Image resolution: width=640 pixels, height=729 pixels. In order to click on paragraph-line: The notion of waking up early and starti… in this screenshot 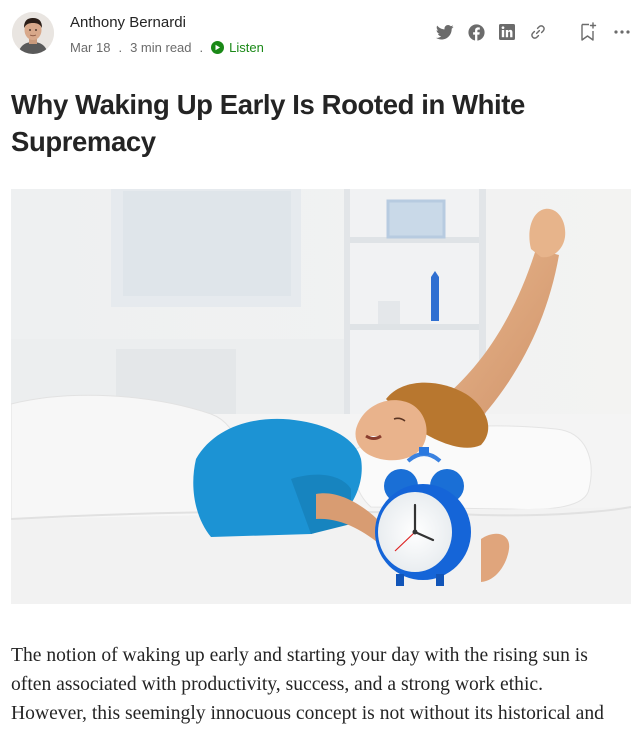, I will do `click(299, 655)`.